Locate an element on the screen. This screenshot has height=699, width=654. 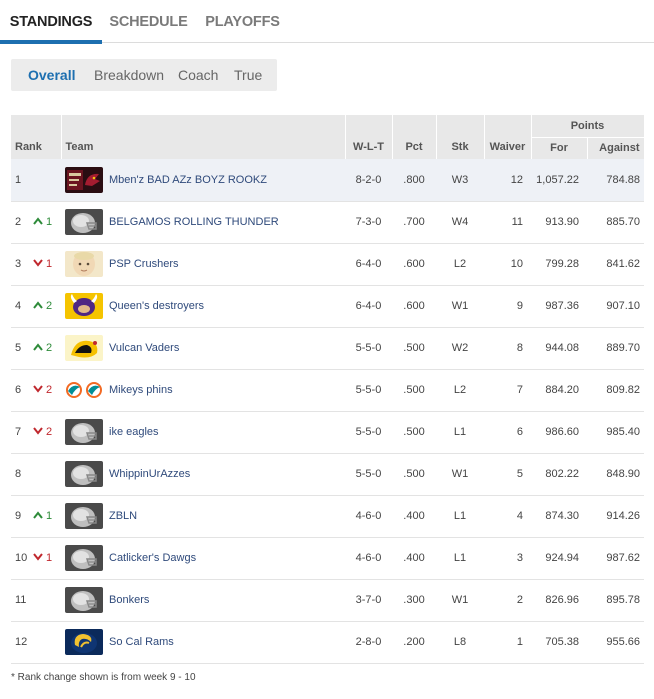
cell-rank: 42 is located at coordinates (36, 306).